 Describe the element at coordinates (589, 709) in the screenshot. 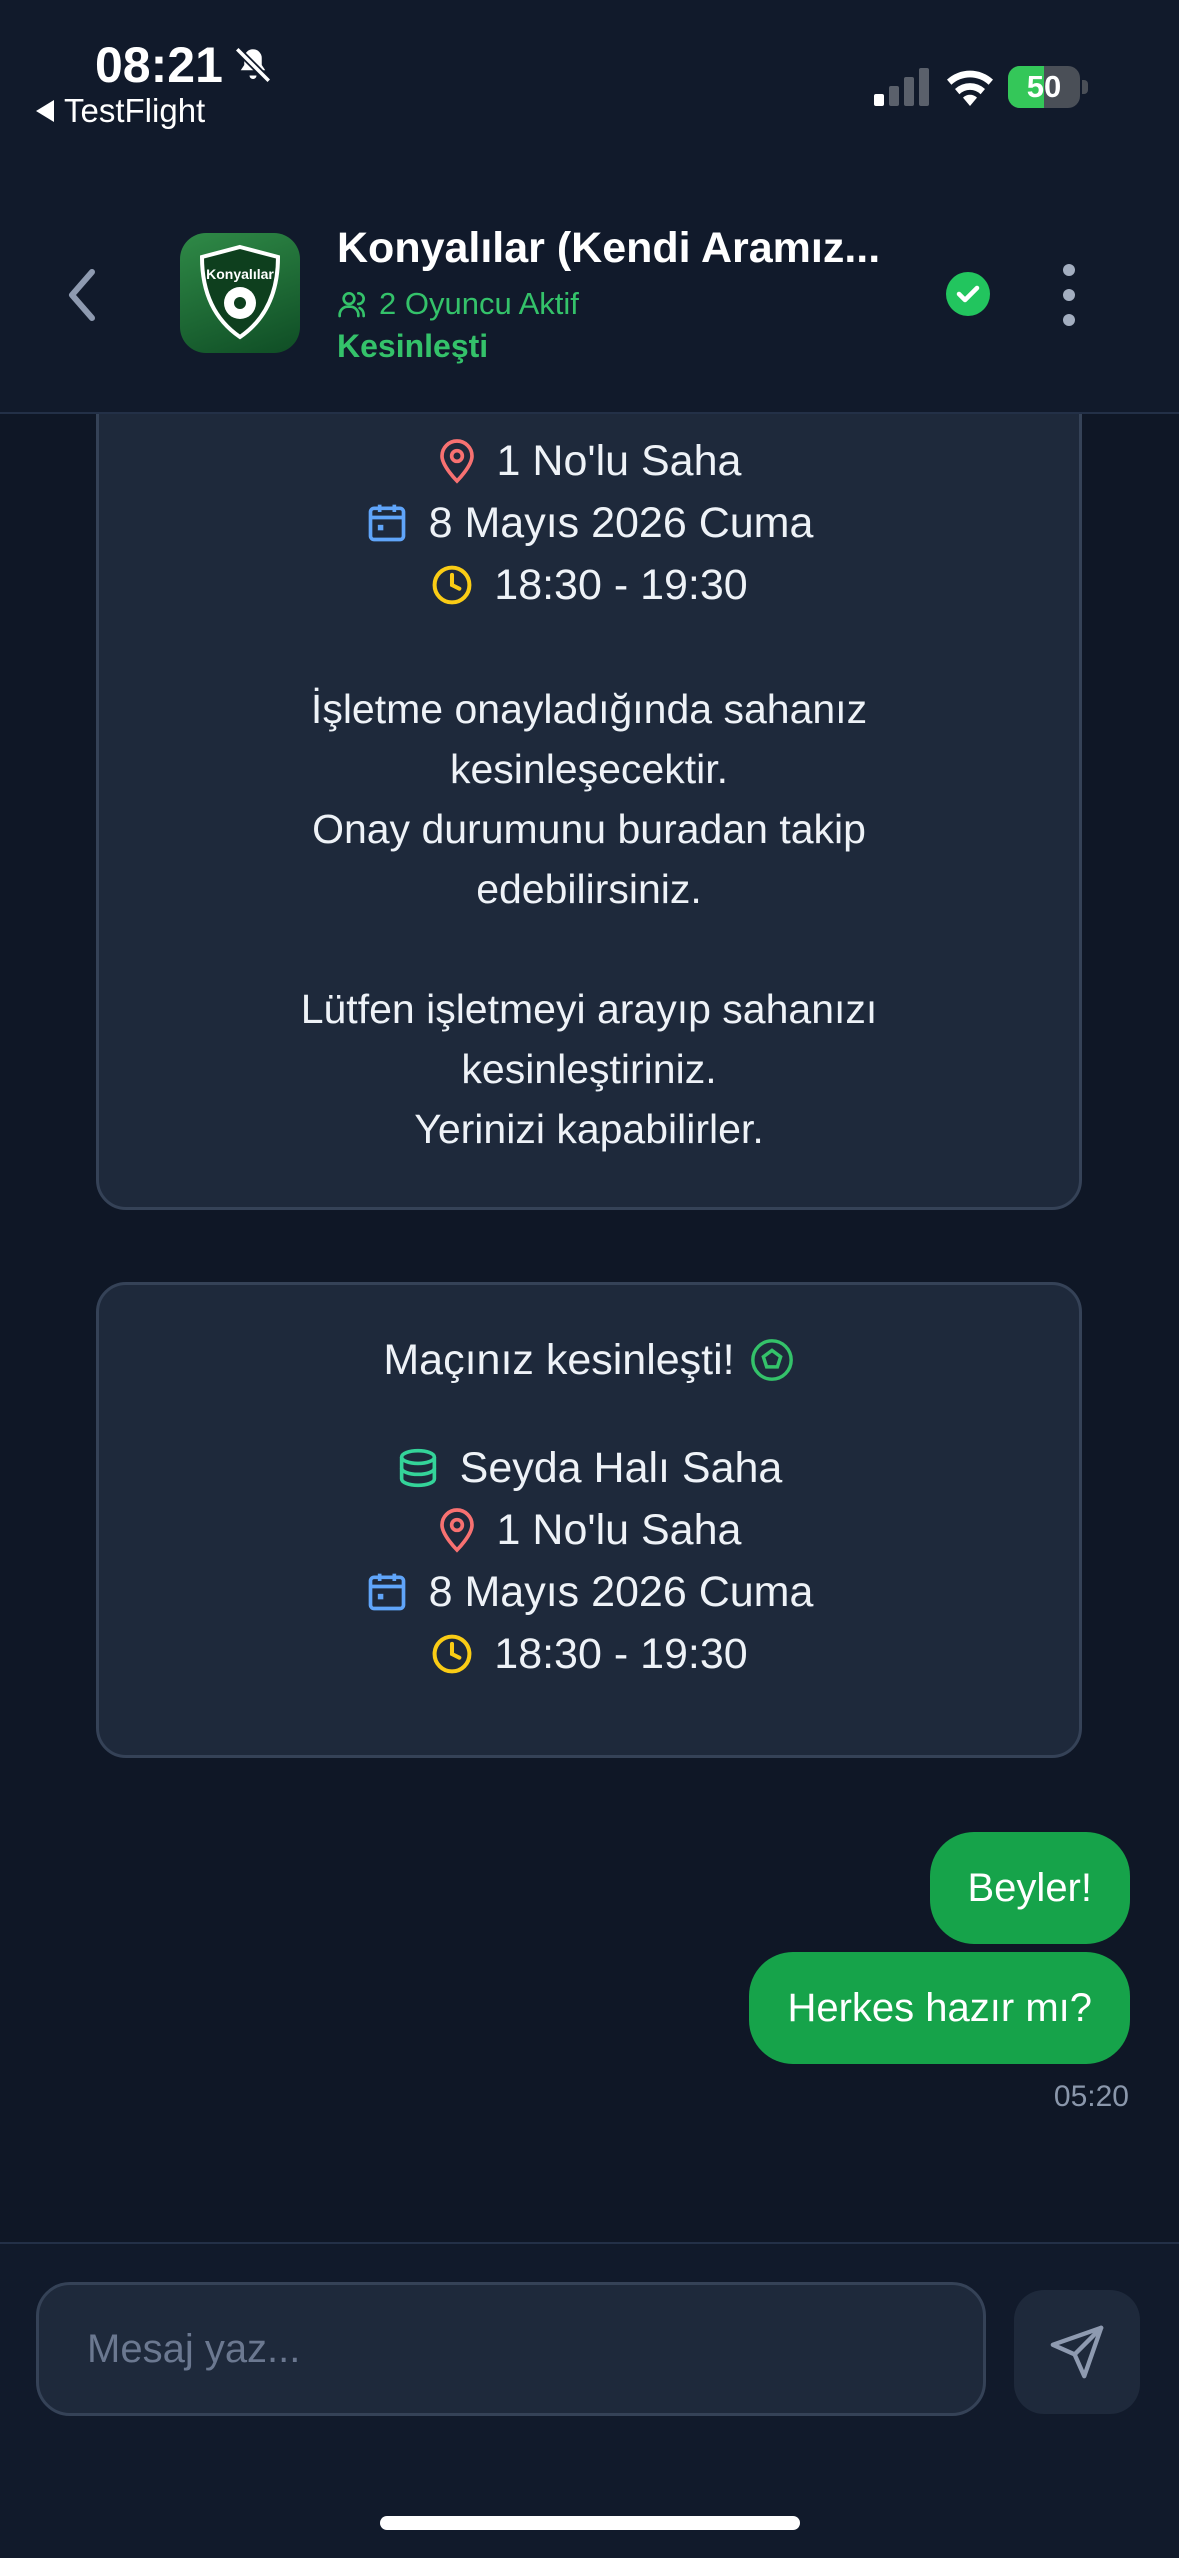

I see `card-info-line: İşletme onayladığında sahanız` at that location.